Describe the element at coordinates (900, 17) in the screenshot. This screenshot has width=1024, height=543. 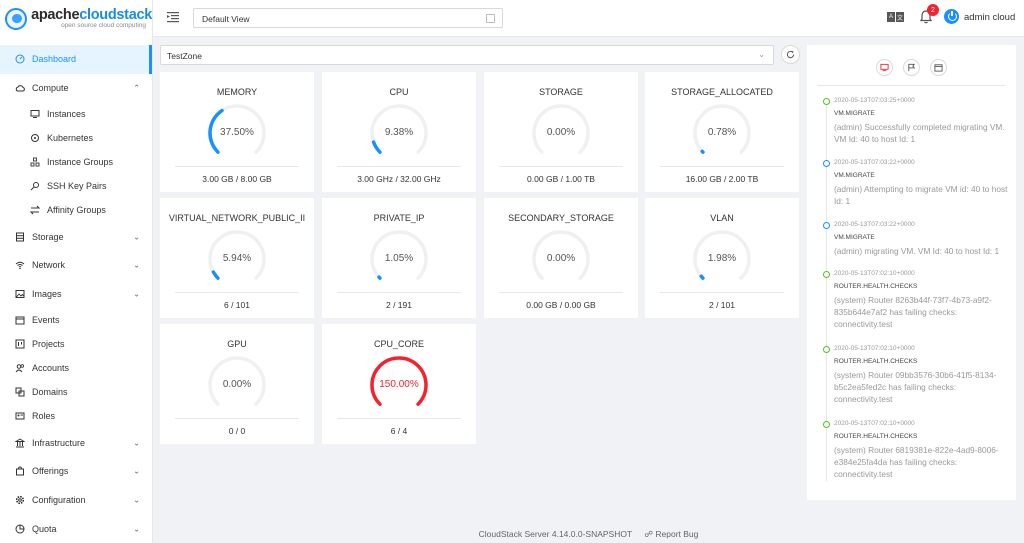
I see `language-icon-b: 文` at that location.